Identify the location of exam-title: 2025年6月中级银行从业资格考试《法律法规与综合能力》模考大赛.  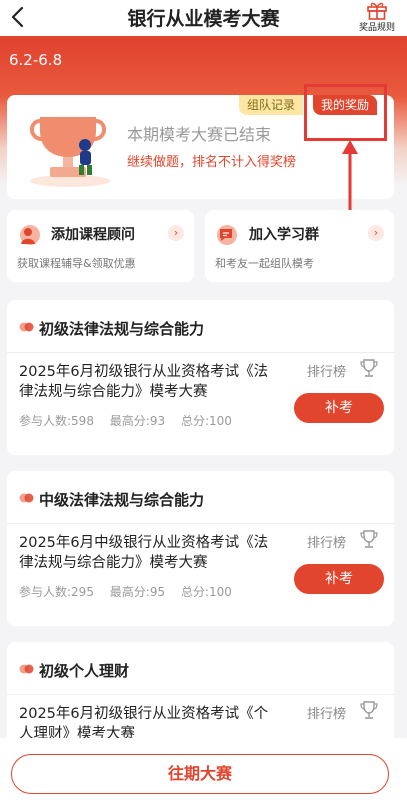
(149, 553).